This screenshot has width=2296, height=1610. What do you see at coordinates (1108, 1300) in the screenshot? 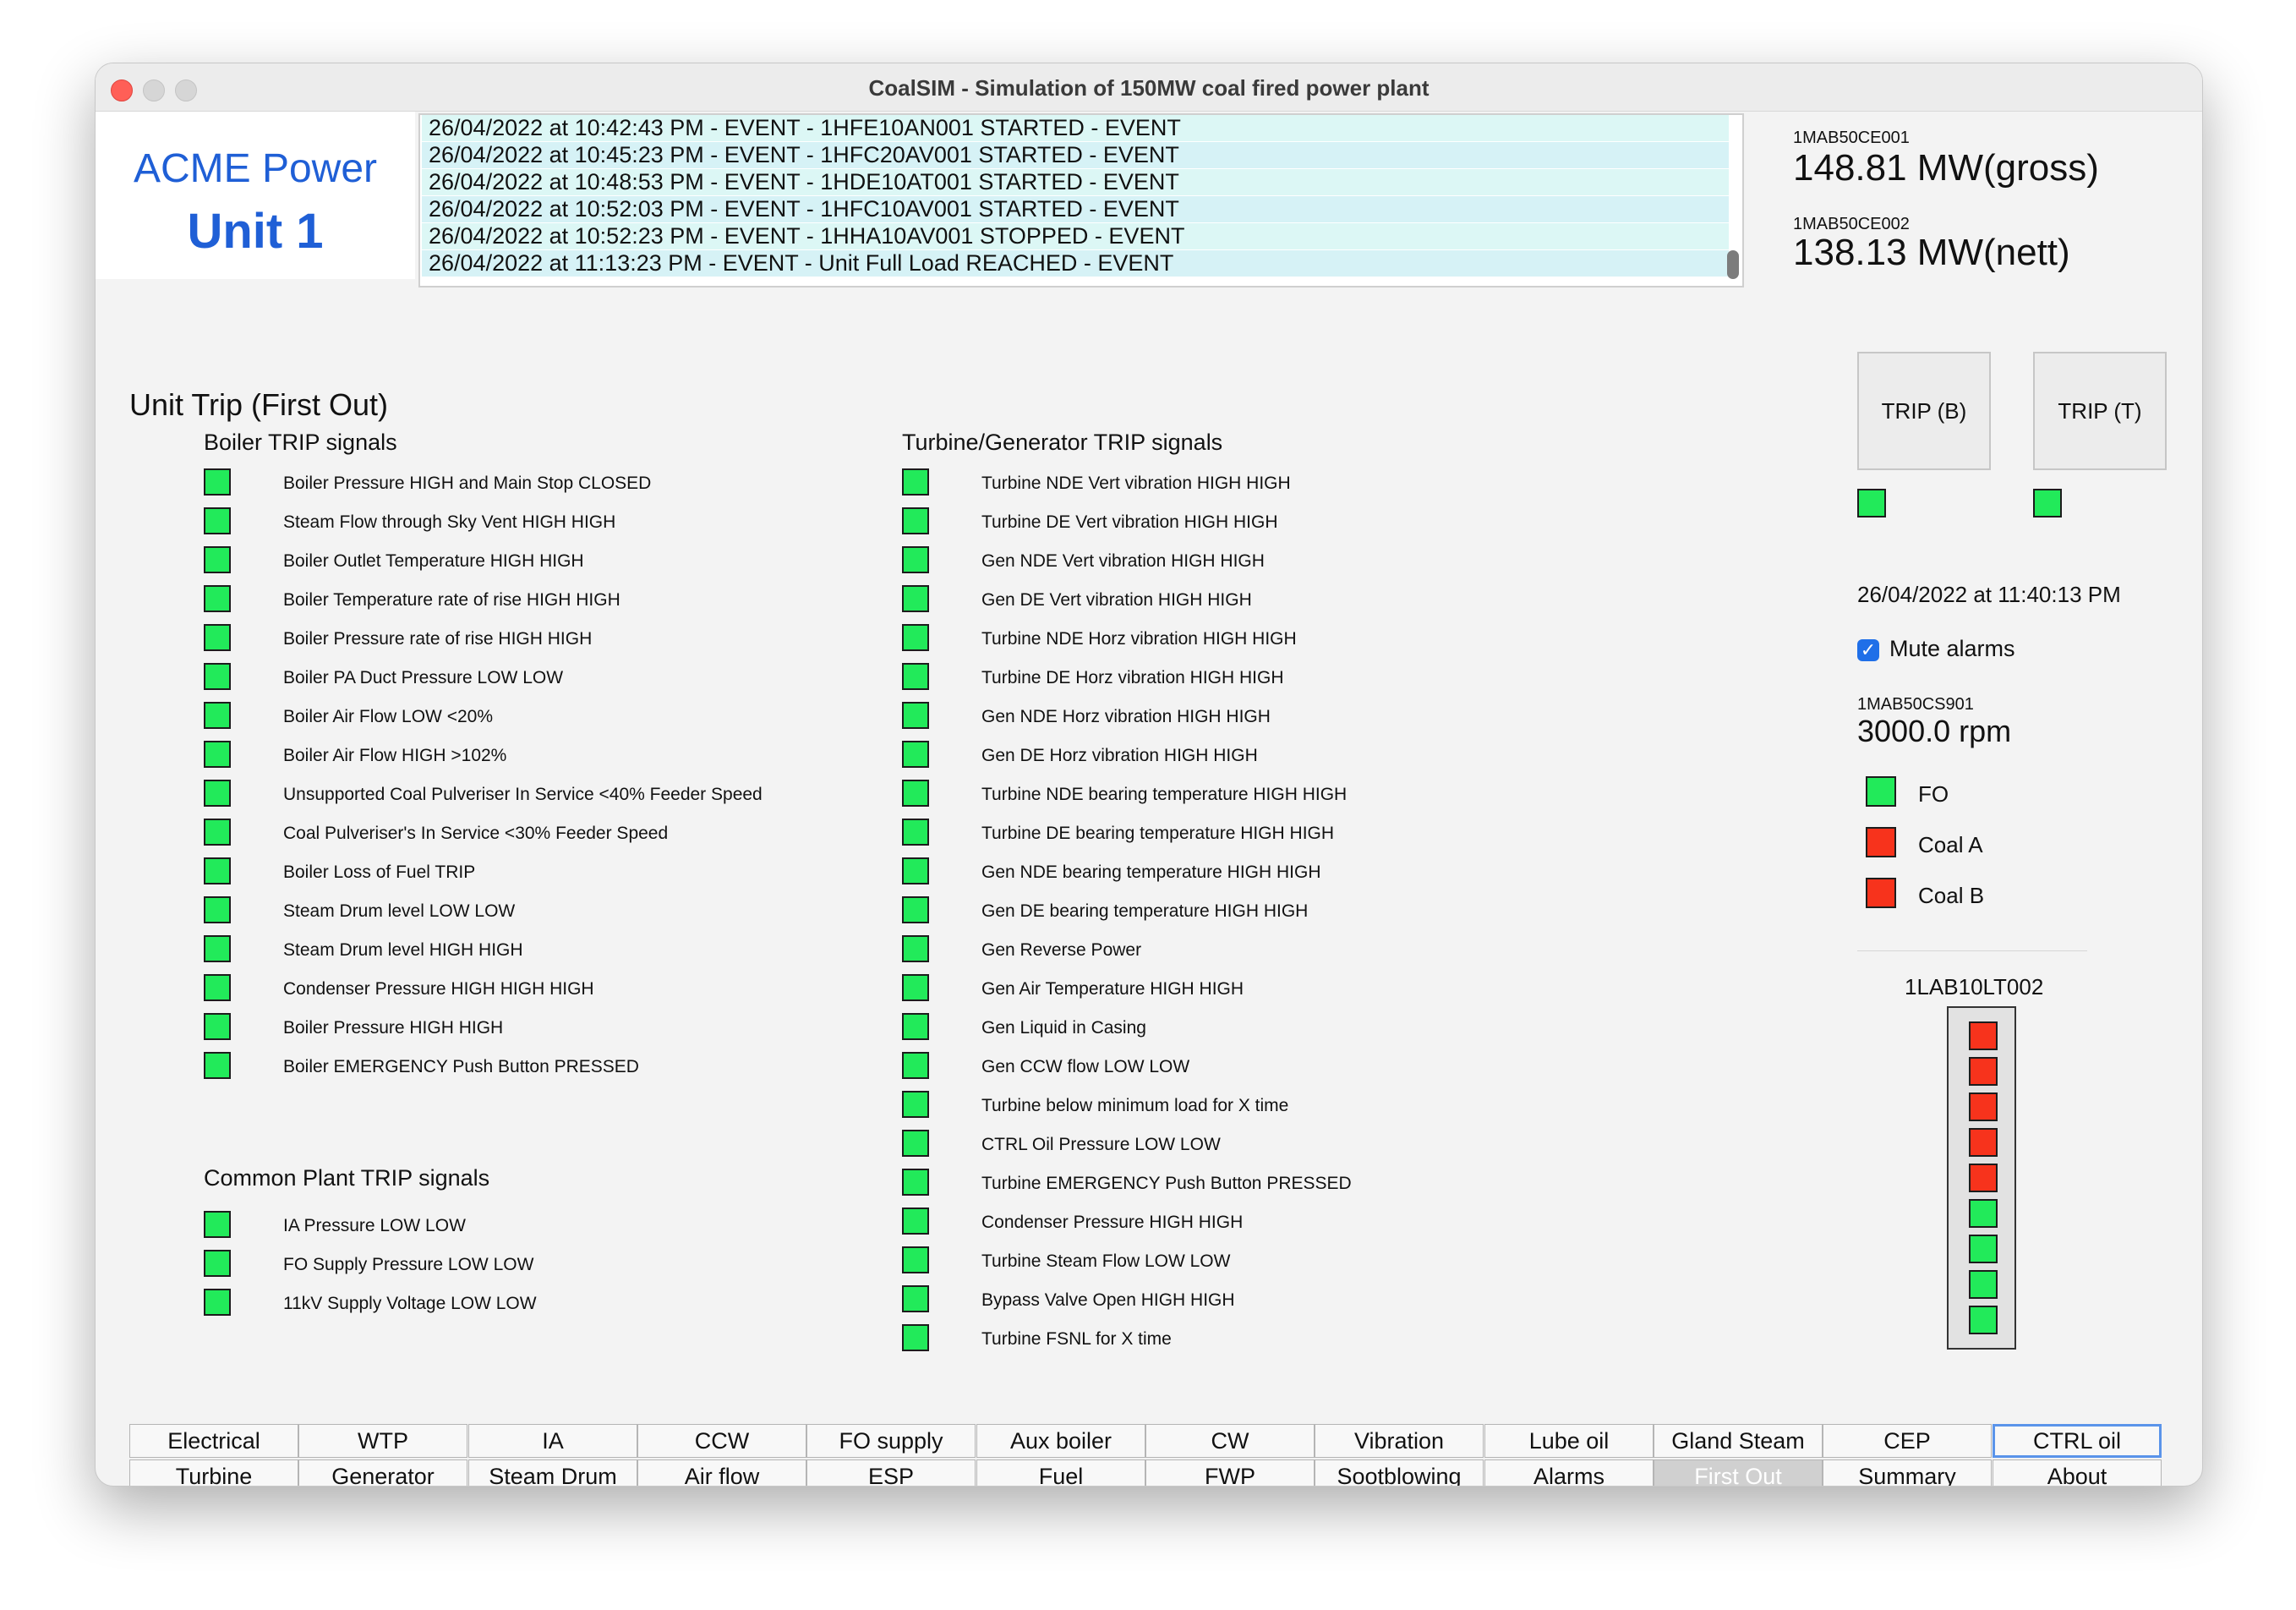
I see `trip-signal-label: Bypass Valve Open HIGH HIGH` at bounding box center [1108, 1300].